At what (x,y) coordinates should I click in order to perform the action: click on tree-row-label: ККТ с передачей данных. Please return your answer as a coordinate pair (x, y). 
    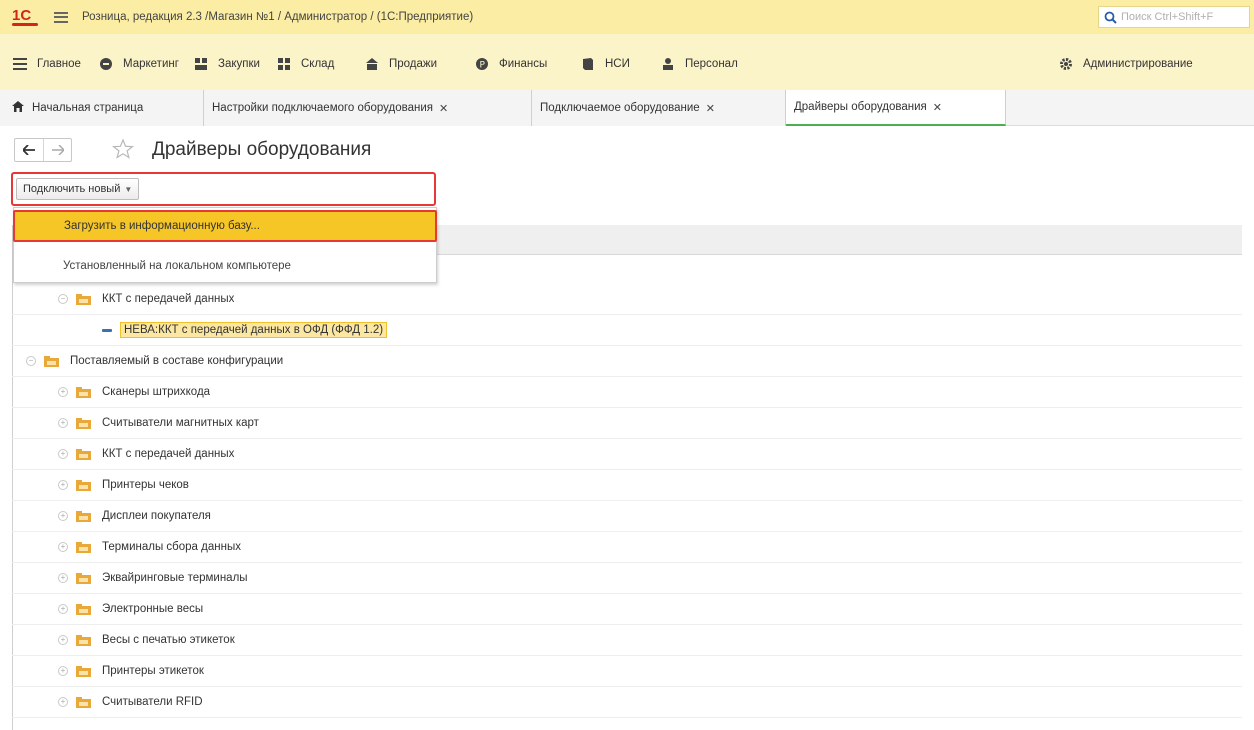
    Looking at the image, I should click on (168, 299).